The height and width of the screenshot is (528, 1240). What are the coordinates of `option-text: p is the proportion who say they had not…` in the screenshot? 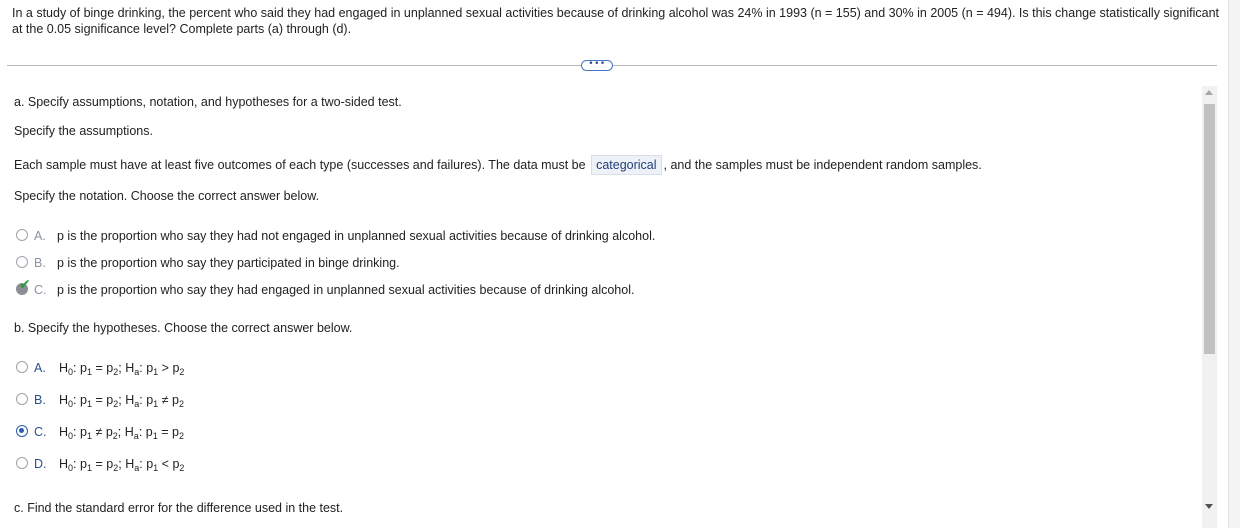 It's located at (356, 236).